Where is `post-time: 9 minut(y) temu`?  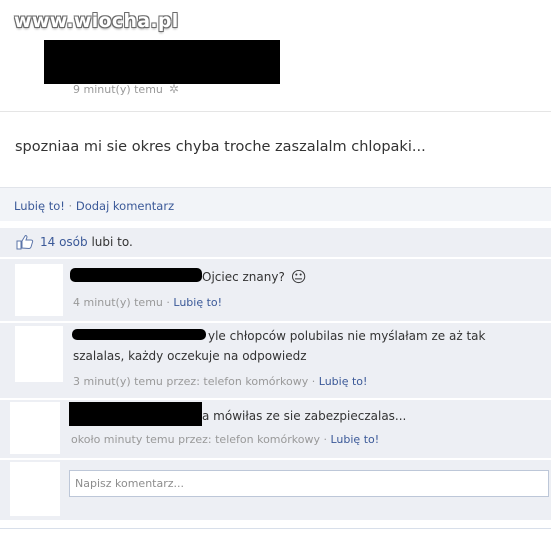 post-time: 9 minut(y) temu is located at coordinates (118, 89).